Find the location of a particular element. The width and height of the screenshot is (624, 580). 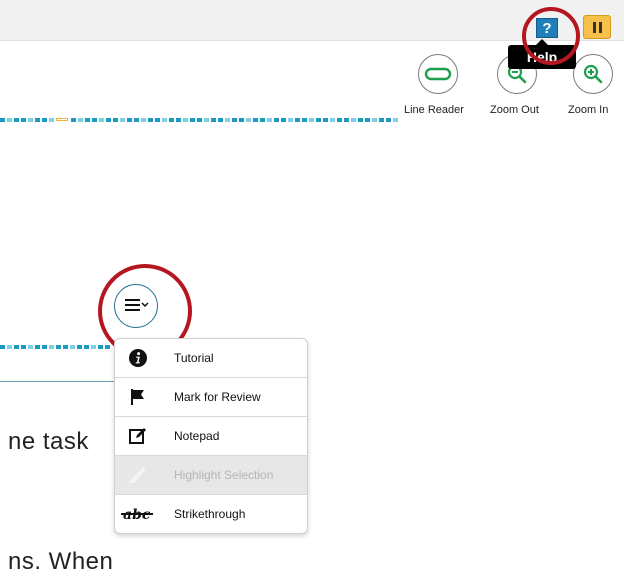

menu-item-mark-for-review: Mark for Review is located at coordinates (211, 397).